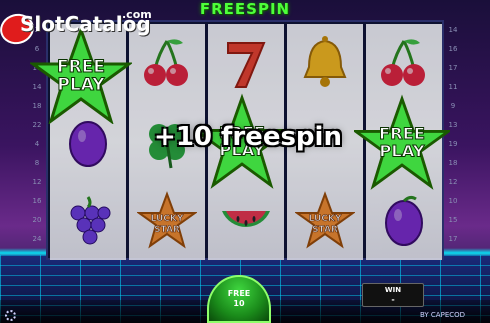 The width and height of the screenshot is (490, 323). I want to click on payline-number: 8, so click(37, 163).